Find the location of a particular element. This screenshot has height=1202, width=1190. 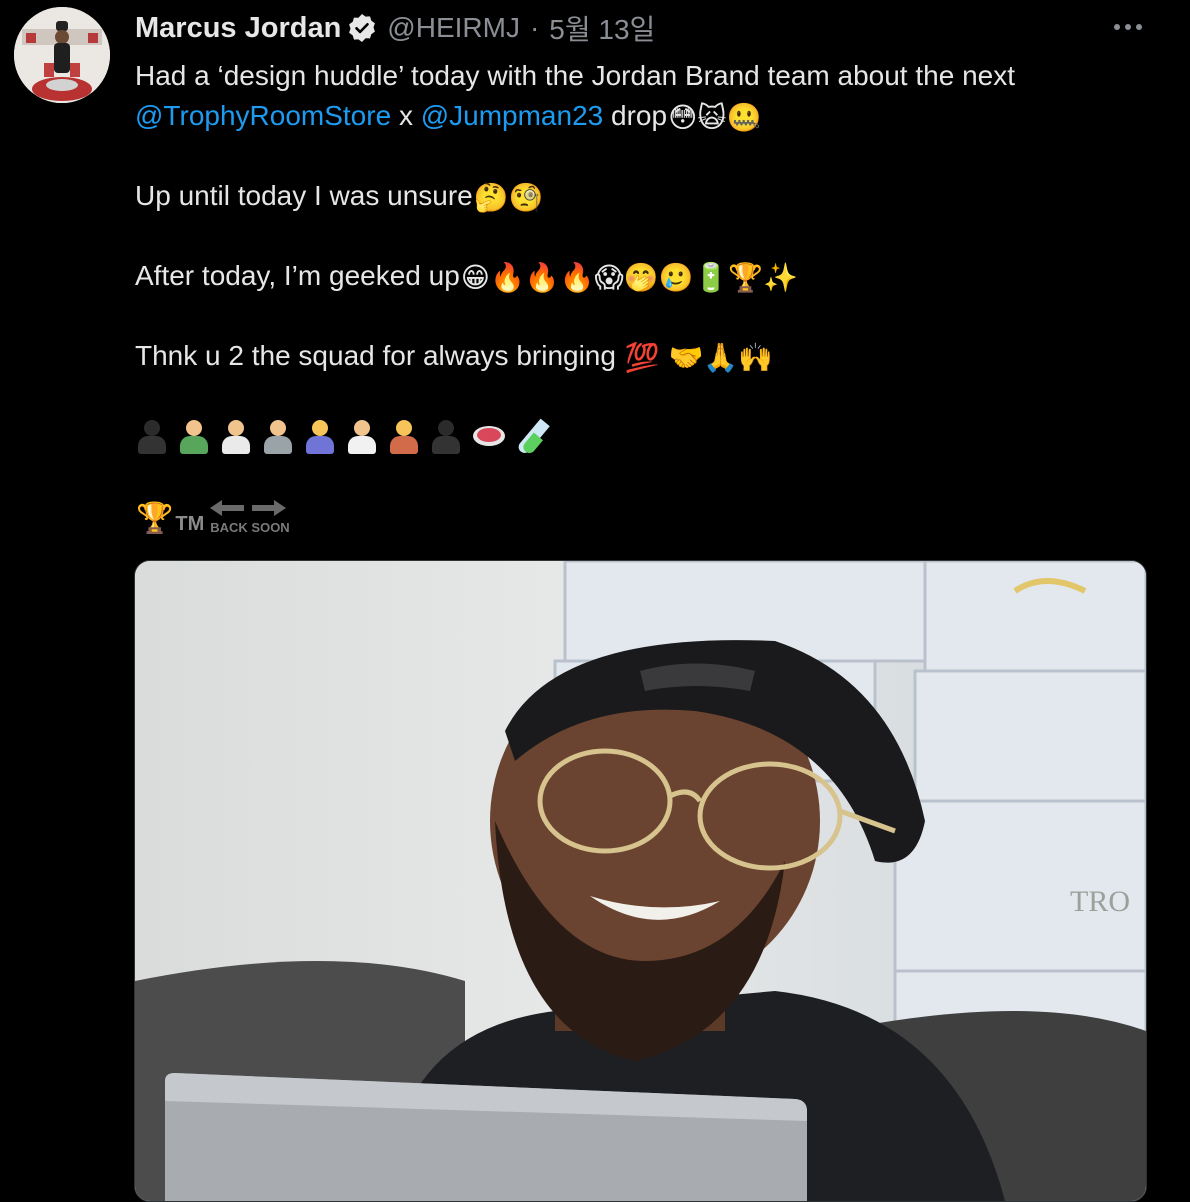

emoji-group-line-2: 😳🙀🤐 is located at coordinates (715, 118).